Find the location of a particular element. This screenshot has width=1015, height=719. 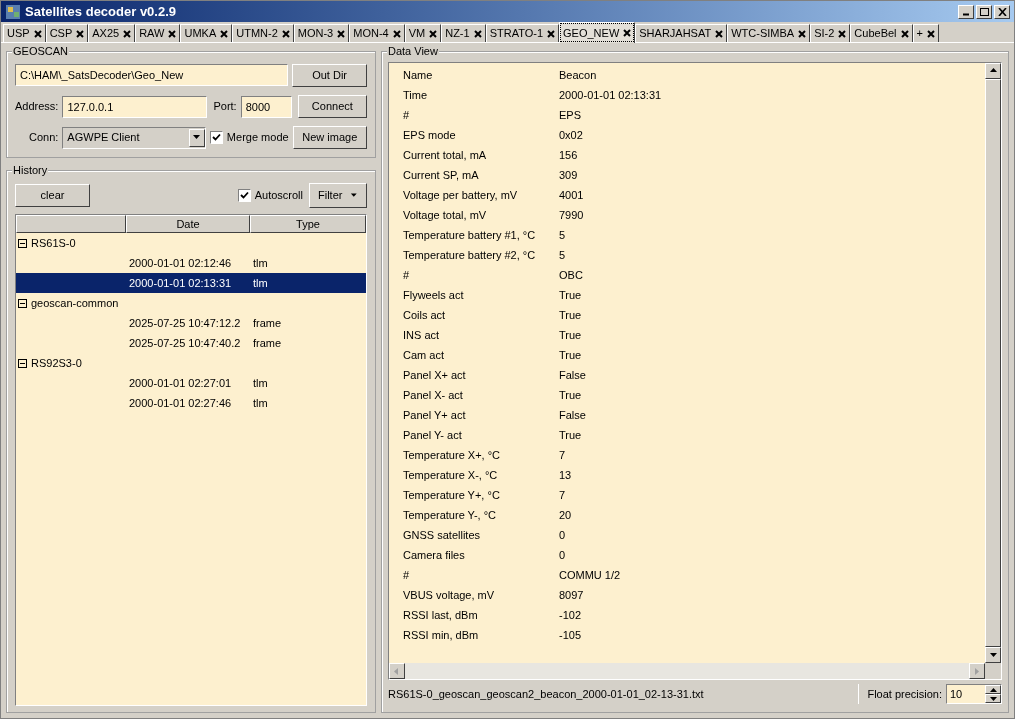

tab: CSP is located at coordinates (67, 33).